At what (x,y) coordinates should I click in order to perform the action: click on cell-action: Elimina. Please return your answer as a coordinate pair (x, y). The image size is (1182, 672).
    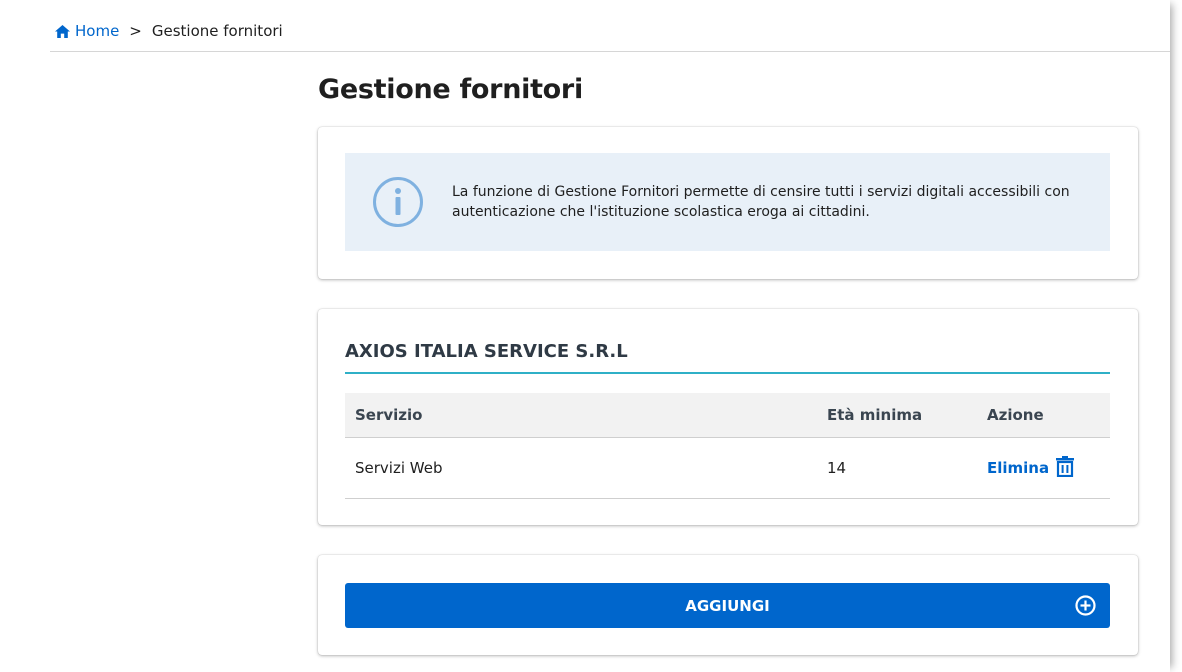
    Looking at the image, I should click on (1043, 468).